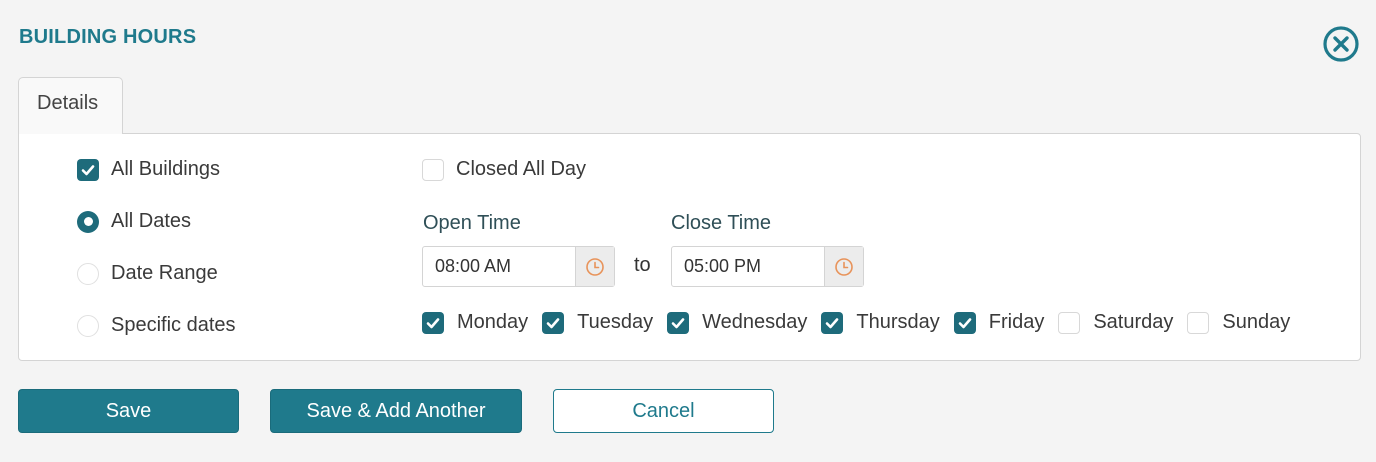 This screenshot has height=462, width=1376. Describe the element at coordinates (1256, 322) in the screenshot. I see `day-label: Sunday` at that location.